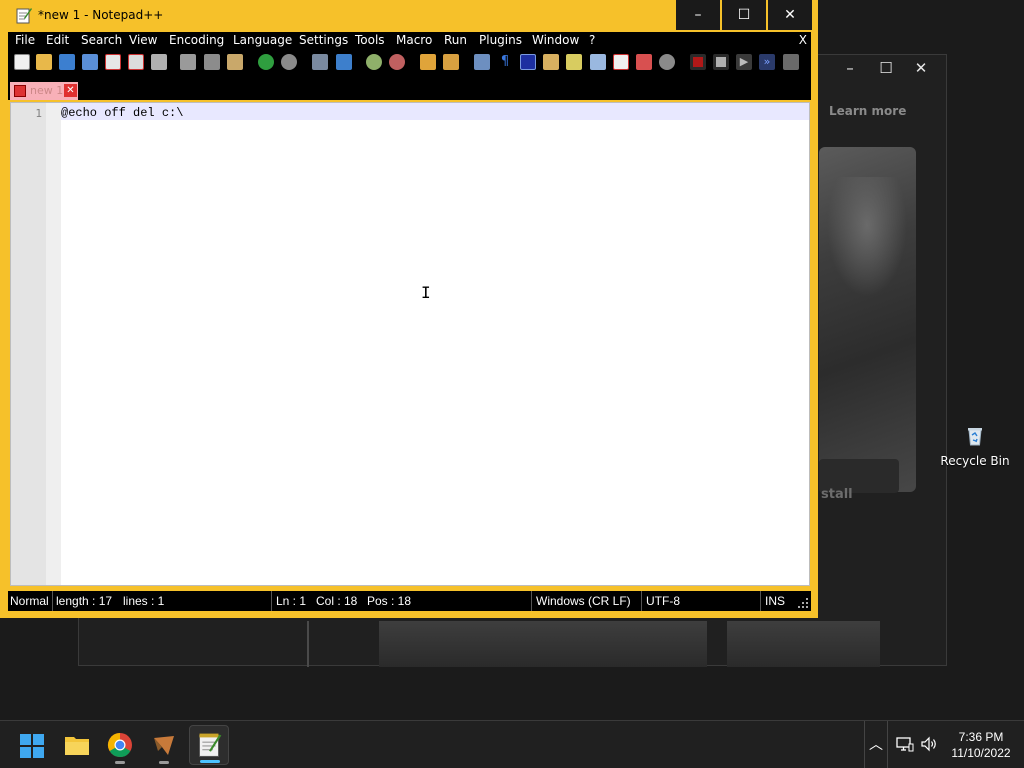 The image size is (1024, 768). Describe the element at coordinates (428, 62) in the screenshot. I see `sync-vertical-icon` at that location.